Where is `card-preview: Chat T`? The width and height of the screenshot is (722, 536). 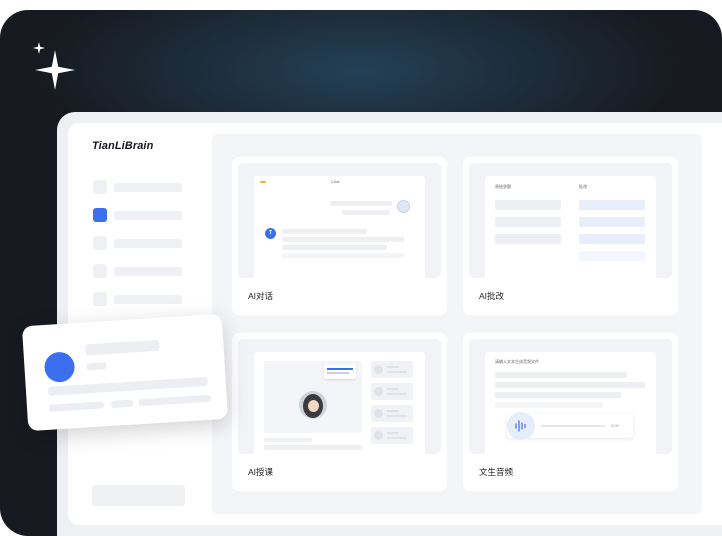 card-preview: Chat T is located at coordinates (339, 220).